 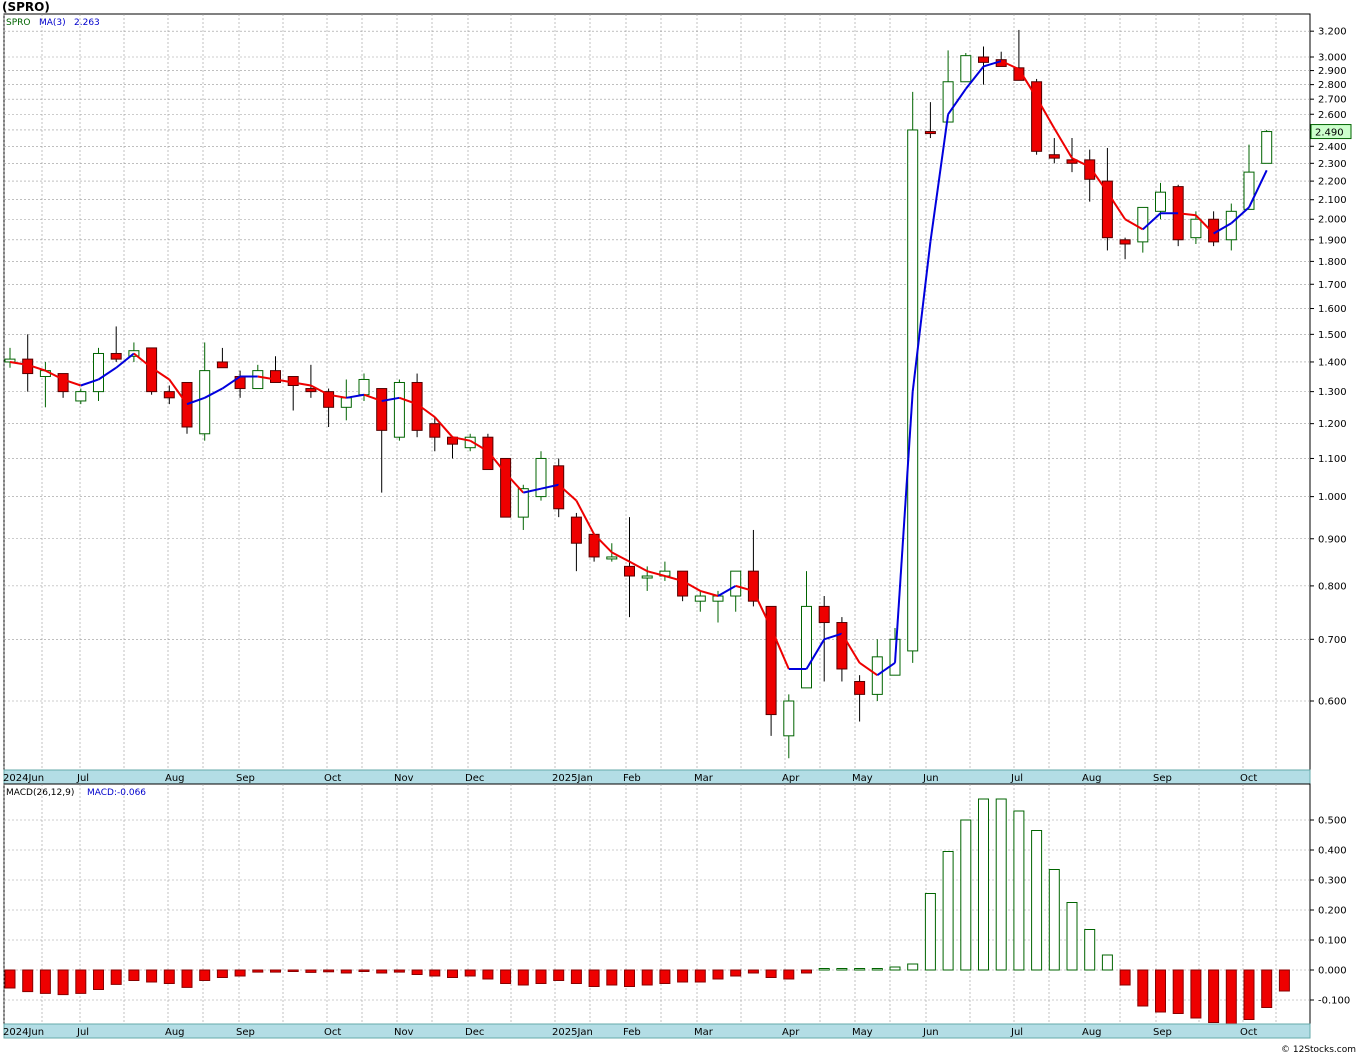 What do you see at coordinates (572, 778) in the screenshot?
I see `price-xaxis-label: 2025Jan` at bounding box center [572, 778].